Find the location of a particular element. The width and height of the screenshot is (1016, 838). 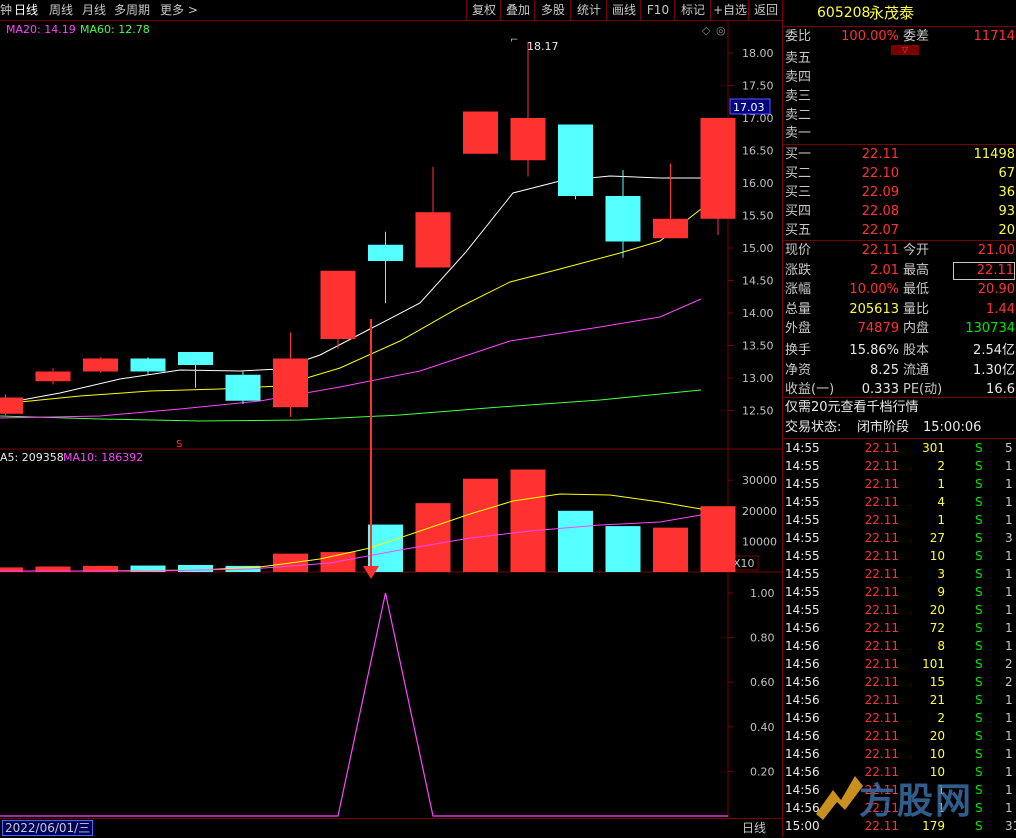

add-watchlist-button: +自选 is located at coordinates (729, 10).